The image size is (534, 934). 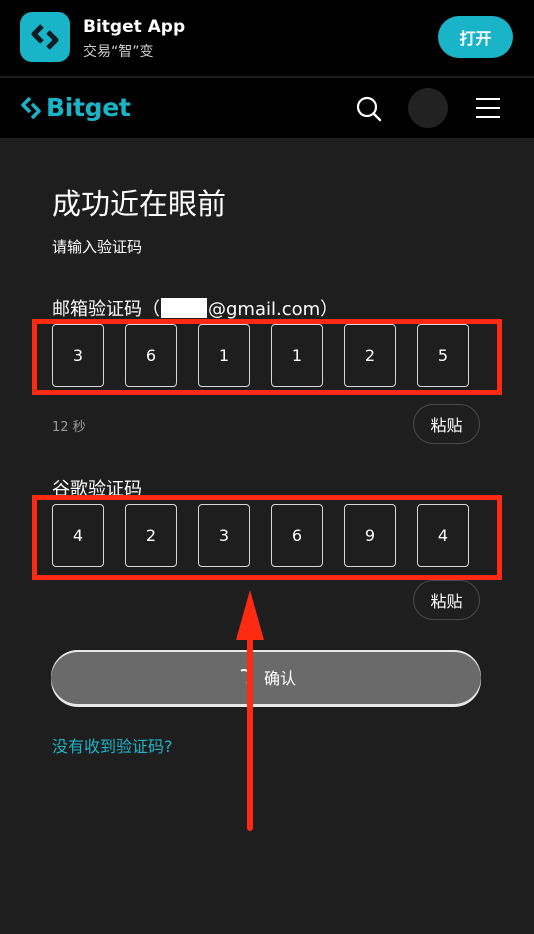 I want to click on google-code-highlight-box, so click(x=267, y=537).